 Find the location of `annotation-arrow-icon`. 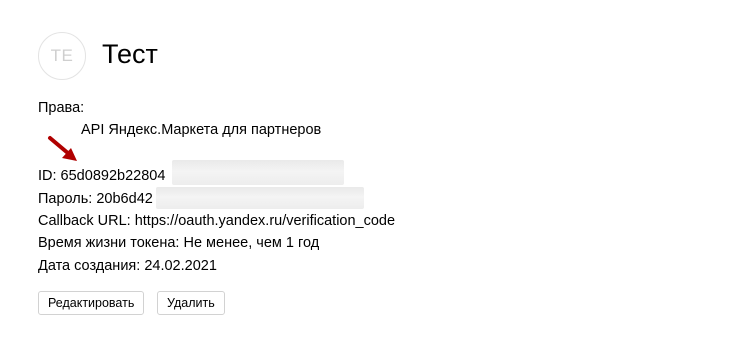

annotation-arrow-icon is located at coordinates (62, 148).